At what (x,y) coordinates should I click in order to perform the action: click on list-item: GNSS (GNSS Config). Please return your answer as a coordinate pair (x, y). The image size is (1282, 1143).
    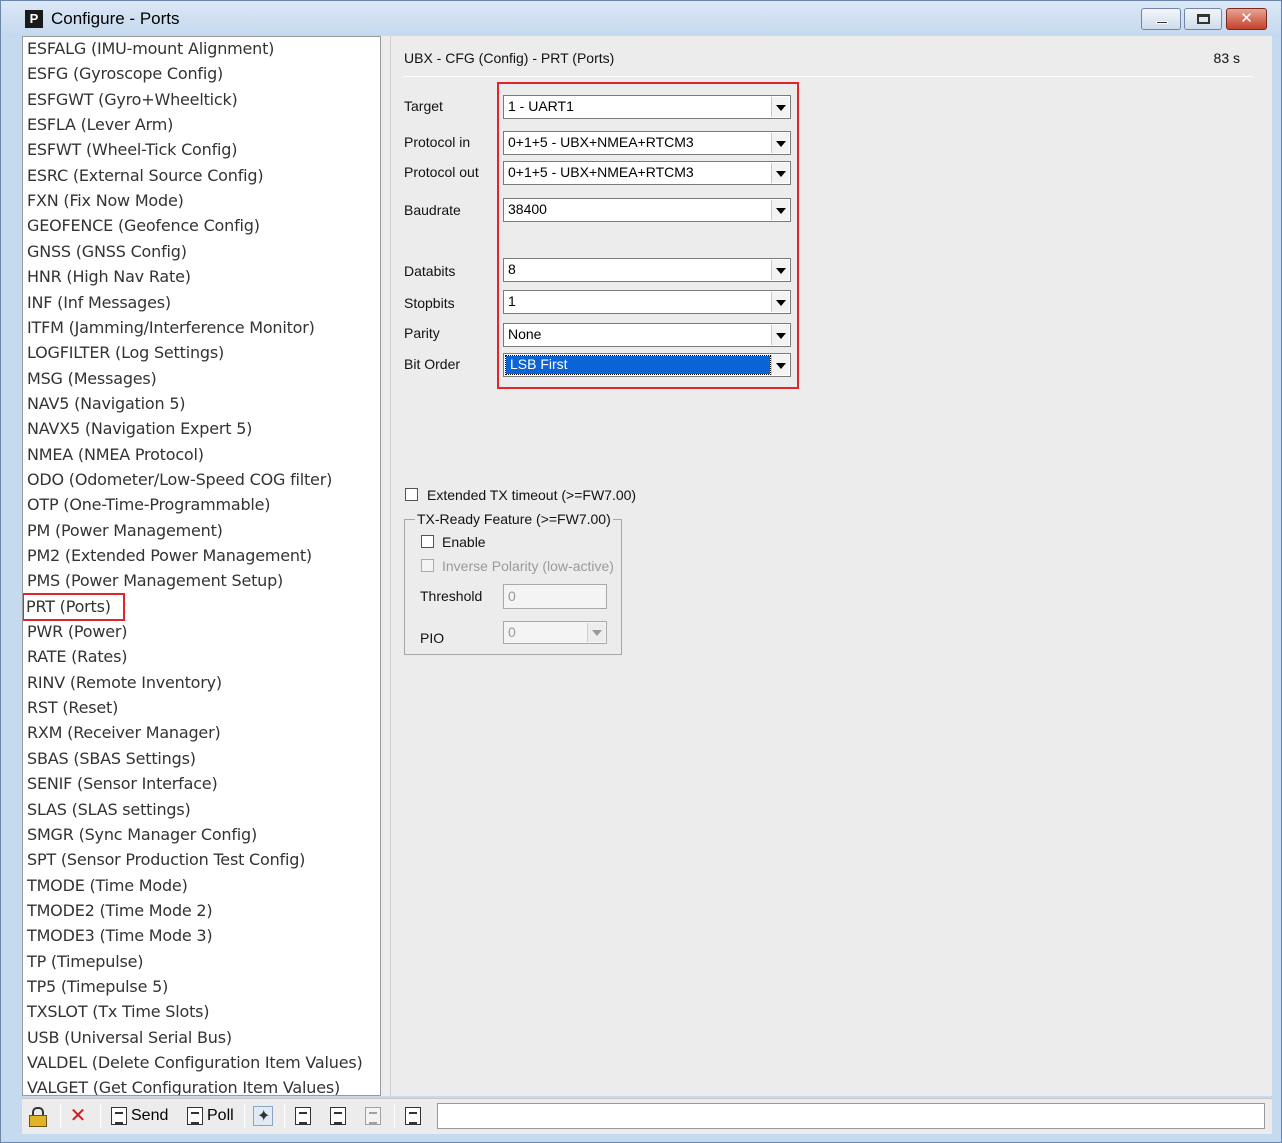
    Looking at the image, I should click on (107, 252).